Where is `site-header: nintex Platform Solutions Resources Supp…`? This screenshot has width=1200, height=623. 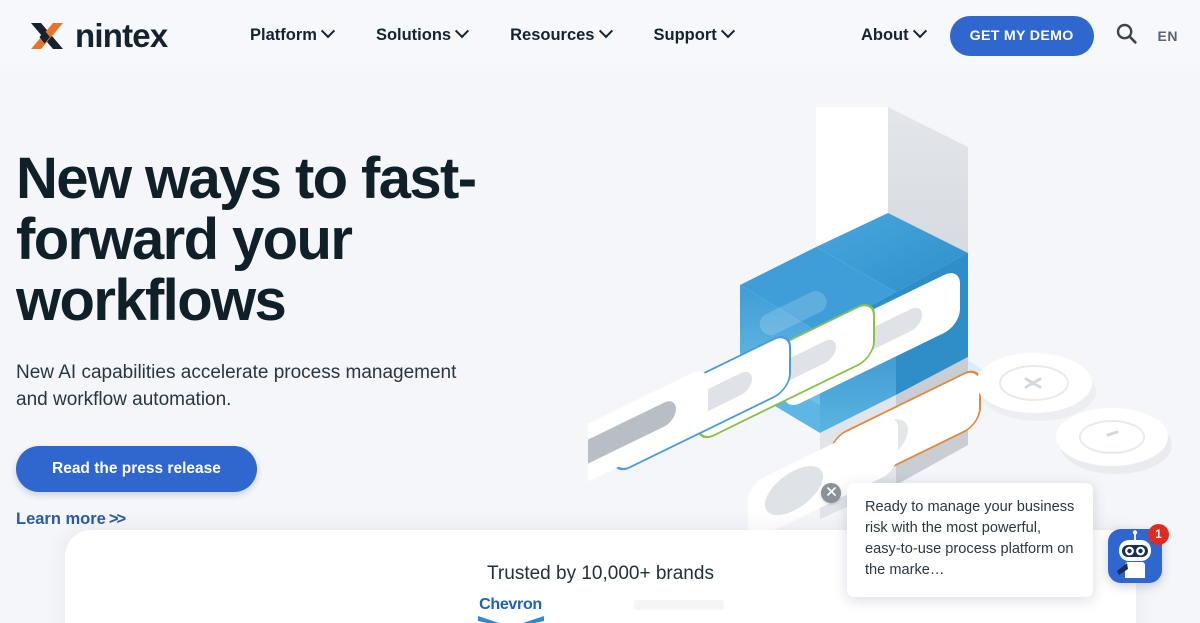 site-header: nintex Platform Solutions Resources Supp… is located at coordinates (600, 35).